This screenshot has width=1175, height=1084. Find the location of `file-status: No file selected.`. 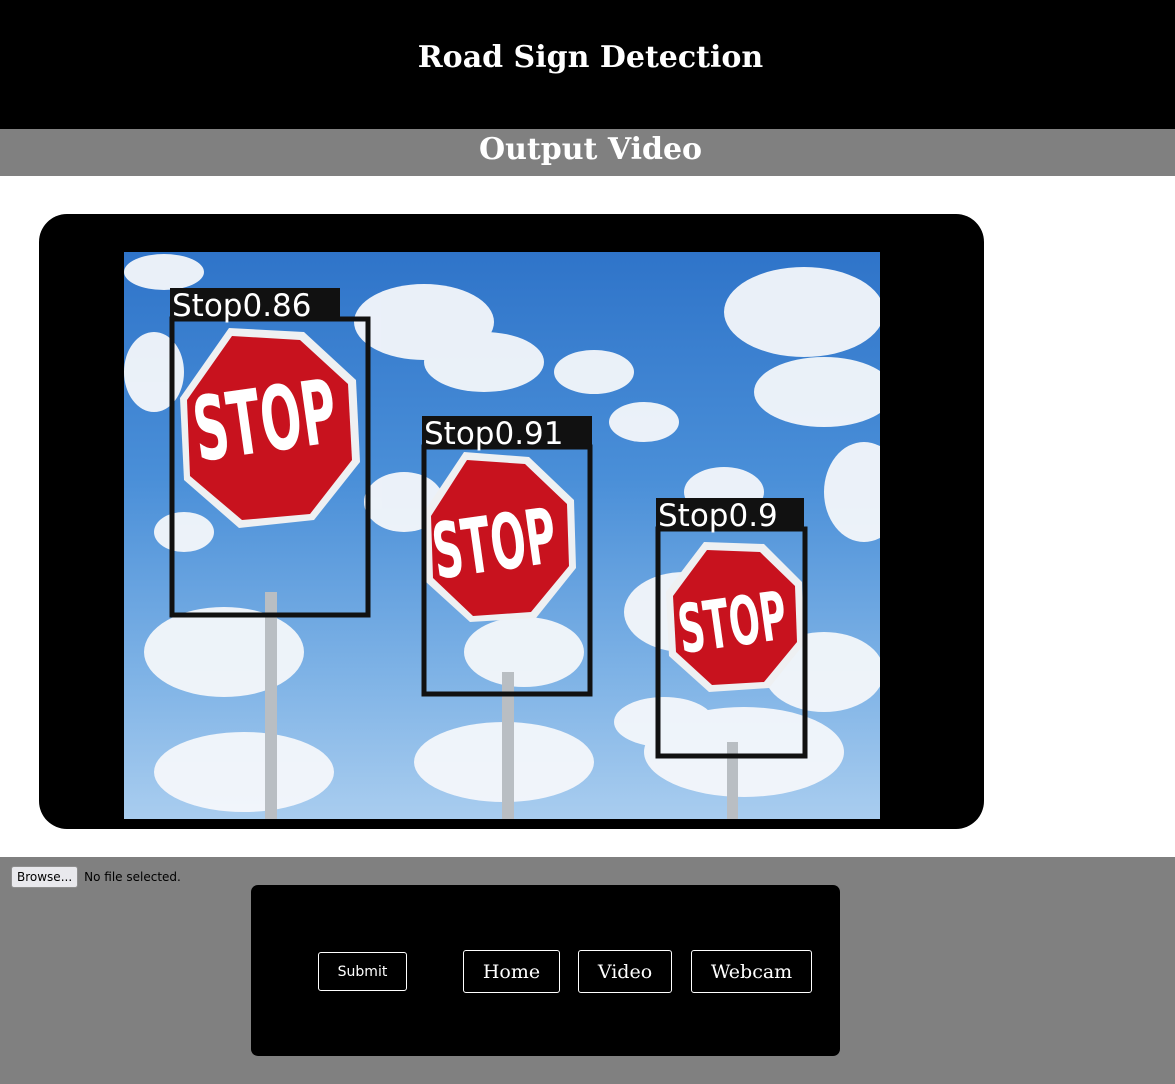

file-status: No file selected. is located at coordinates (132, 877).